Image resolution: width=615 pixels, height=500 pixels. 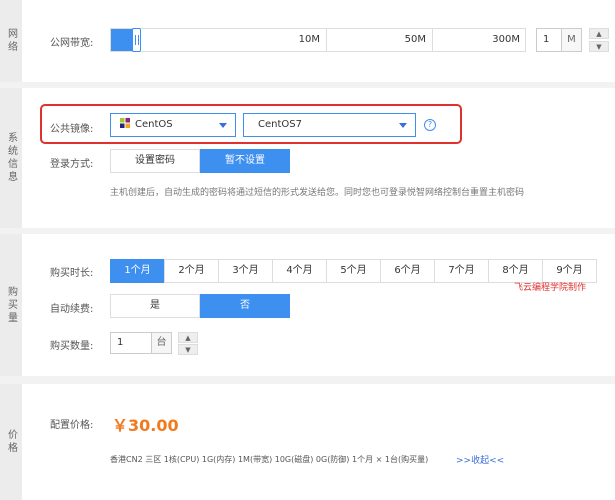 I want to click on watermark-text: 飞云编程学院制作, so click(x=550, y=288).